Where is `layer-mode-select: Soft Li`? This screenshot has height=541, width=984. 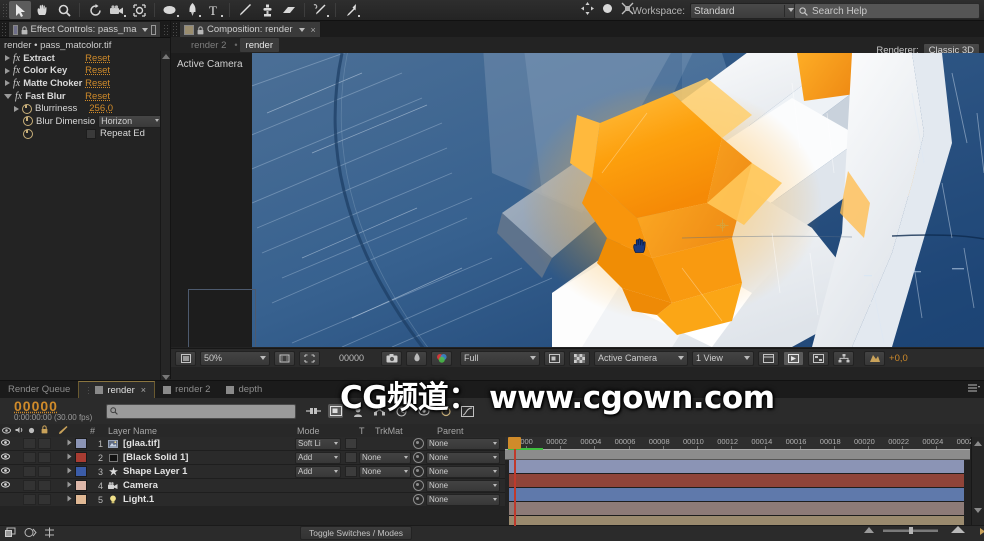
layer-mode-select: Soft Li is located at coordinates (318, 443).